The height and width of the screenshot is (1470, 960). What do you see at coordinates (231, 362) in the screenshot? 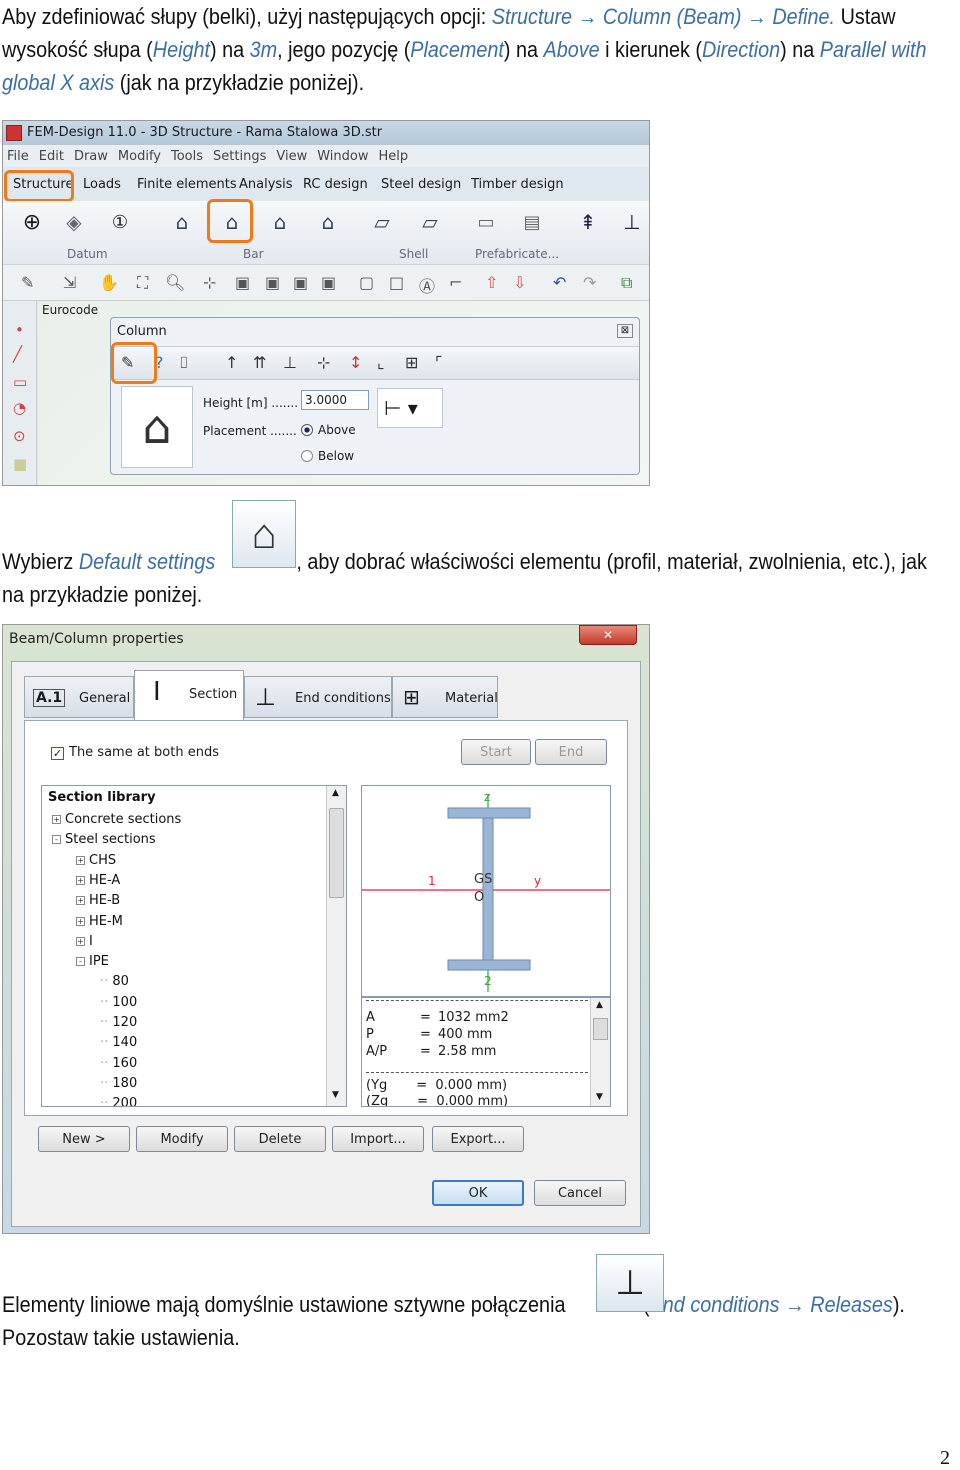
I see `direction-up-icon: ↑` at bounding box center [231, 362].